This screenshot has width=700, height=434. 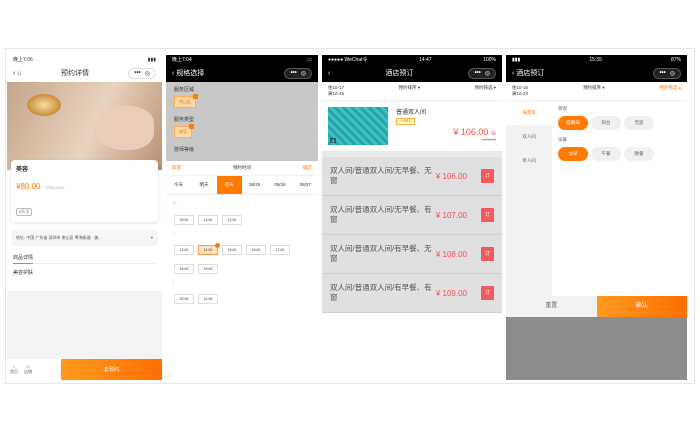 What do you see at coordinates (256, 250) in the screenshot?
I see `time-slot: 16:00` at bounding box center [256, 250].